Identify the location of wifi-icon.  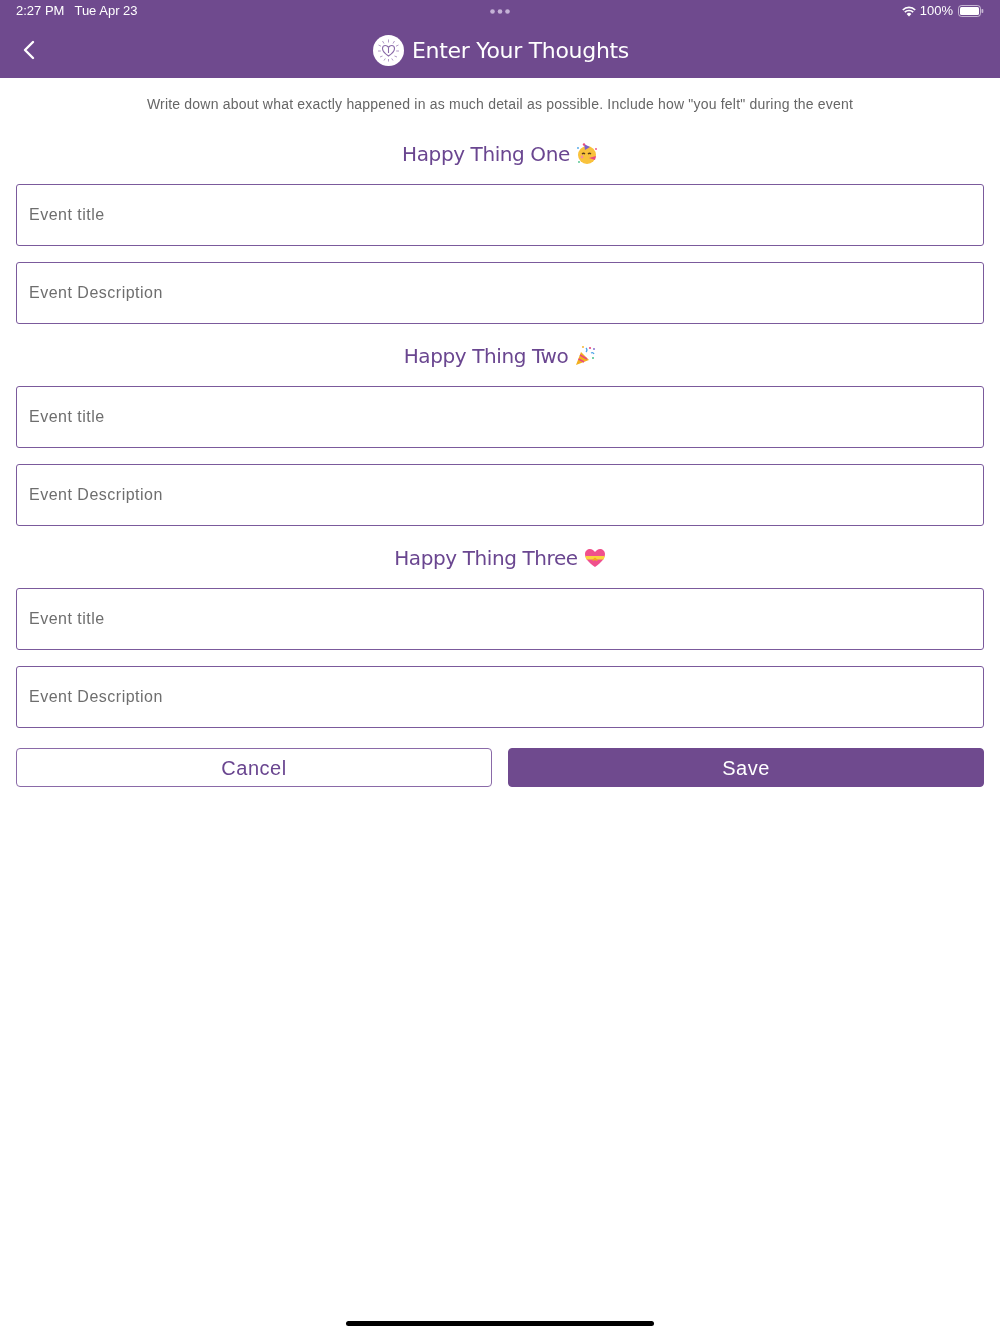
(908, 11).